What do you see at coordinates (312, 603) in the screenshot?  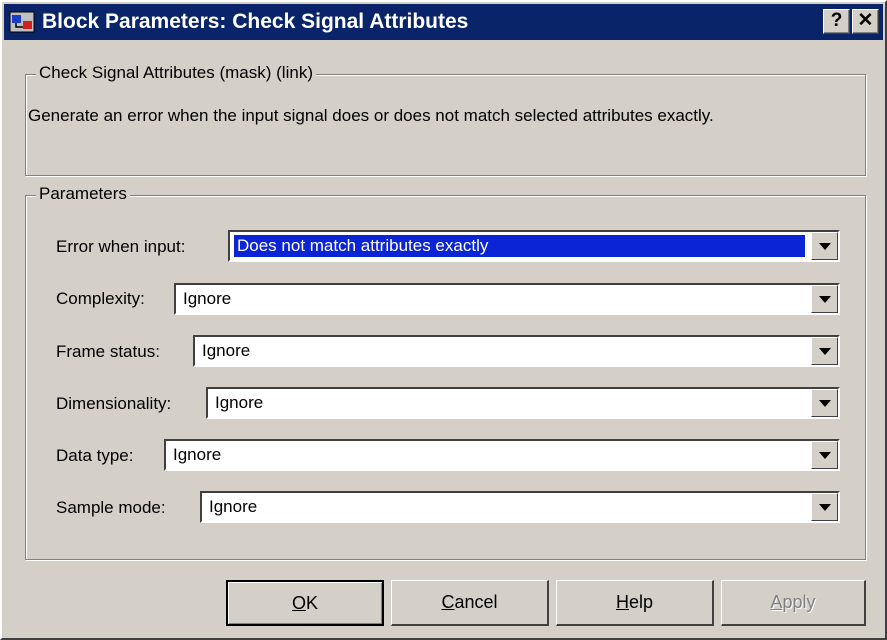 I see `ok-label-rest: K` at bounding box center [312, 603].